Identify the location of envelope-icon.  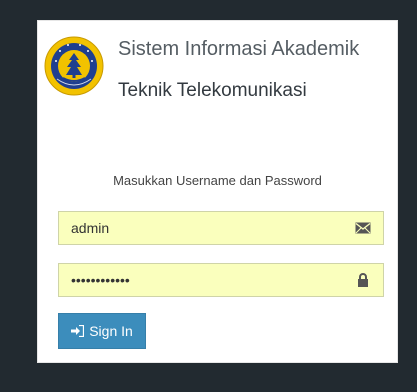
(363, 228).